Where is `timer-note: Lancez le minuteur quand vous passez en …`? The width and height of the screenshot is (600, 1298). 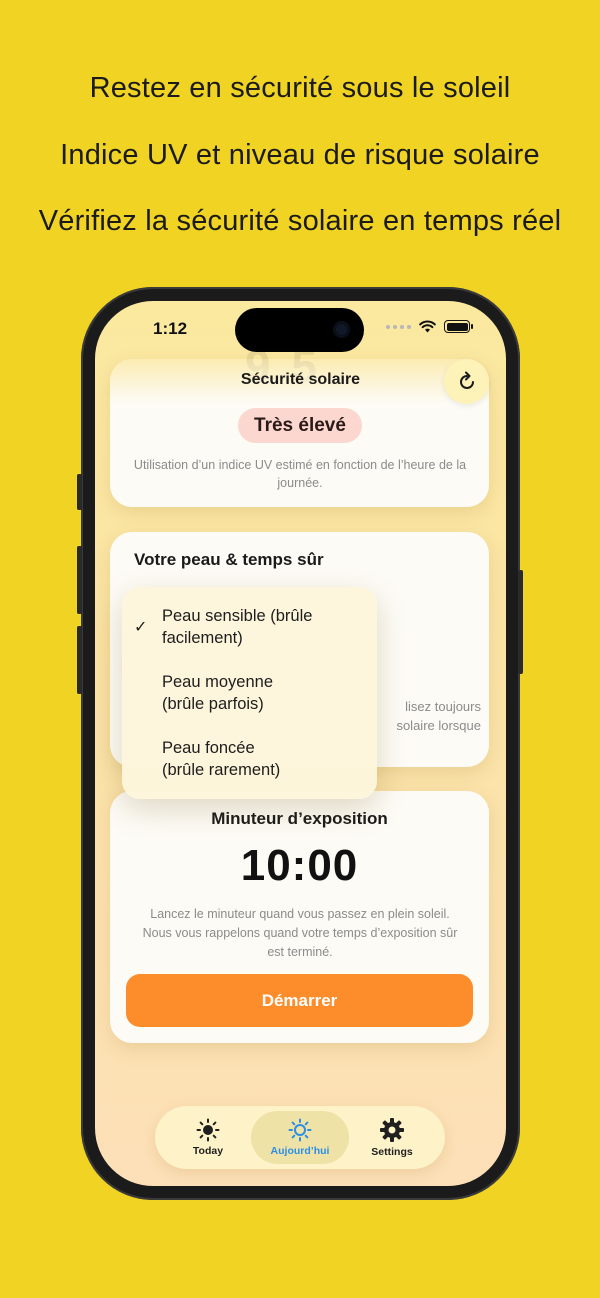 timer-note: Lancez le minuteur quand vous passez en … is located at coordinates (300, 933).